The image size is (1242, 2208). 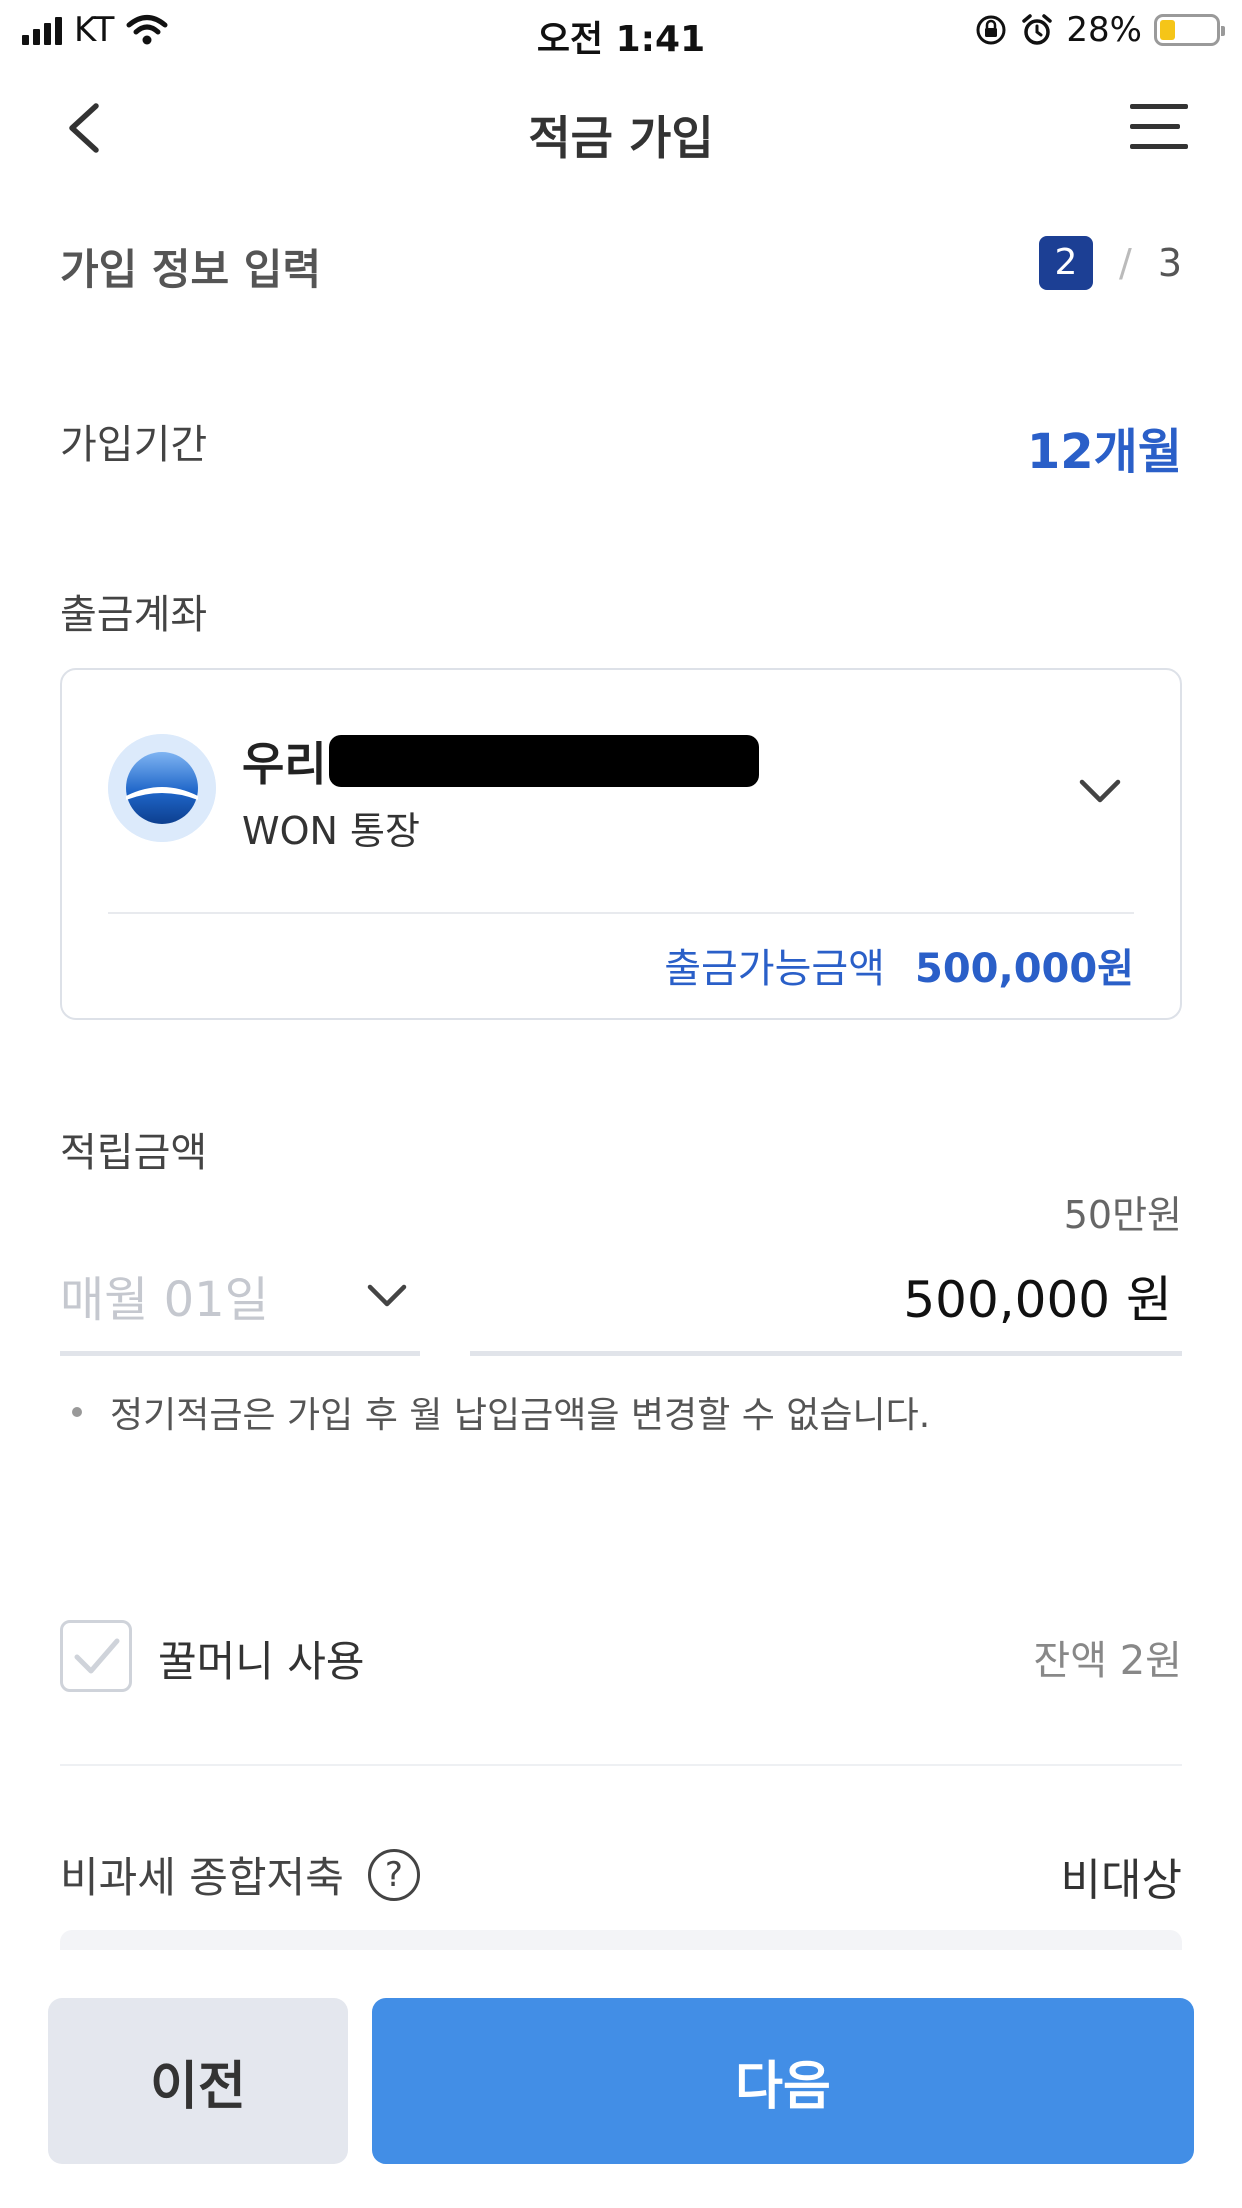 What do you see at coordinates (331, 831) in the screenshot?
I see `account-type: WON 통장` at bounding box center [331, 831].